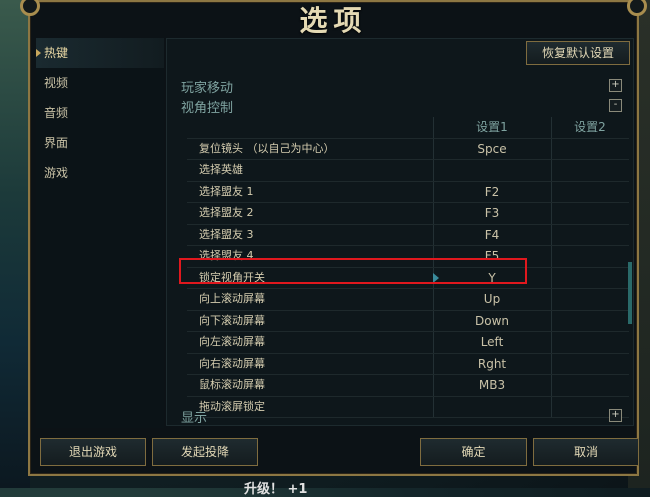 Image resolution: width=650 pixels, height=497 pixels. I want to click on table-row: 向下滚动屏幕 Down, so click(408, 321).